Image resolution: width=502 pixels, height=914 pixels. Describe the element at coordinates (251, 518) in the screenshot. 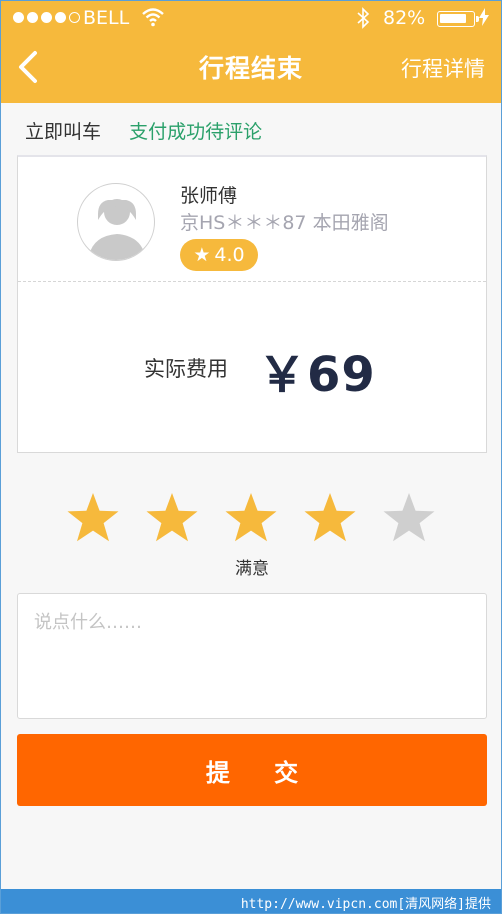

I see `rating-star-3-icon` at that location.